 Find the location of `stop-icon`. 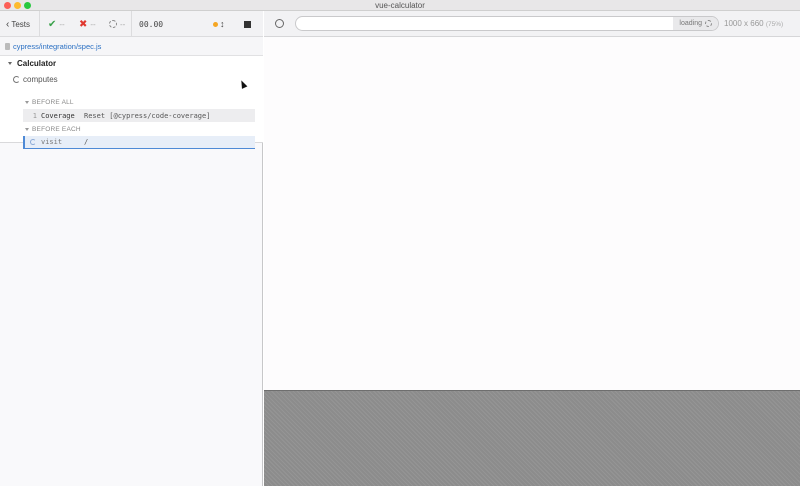

stop-icon is located at coordinates (247, 24).